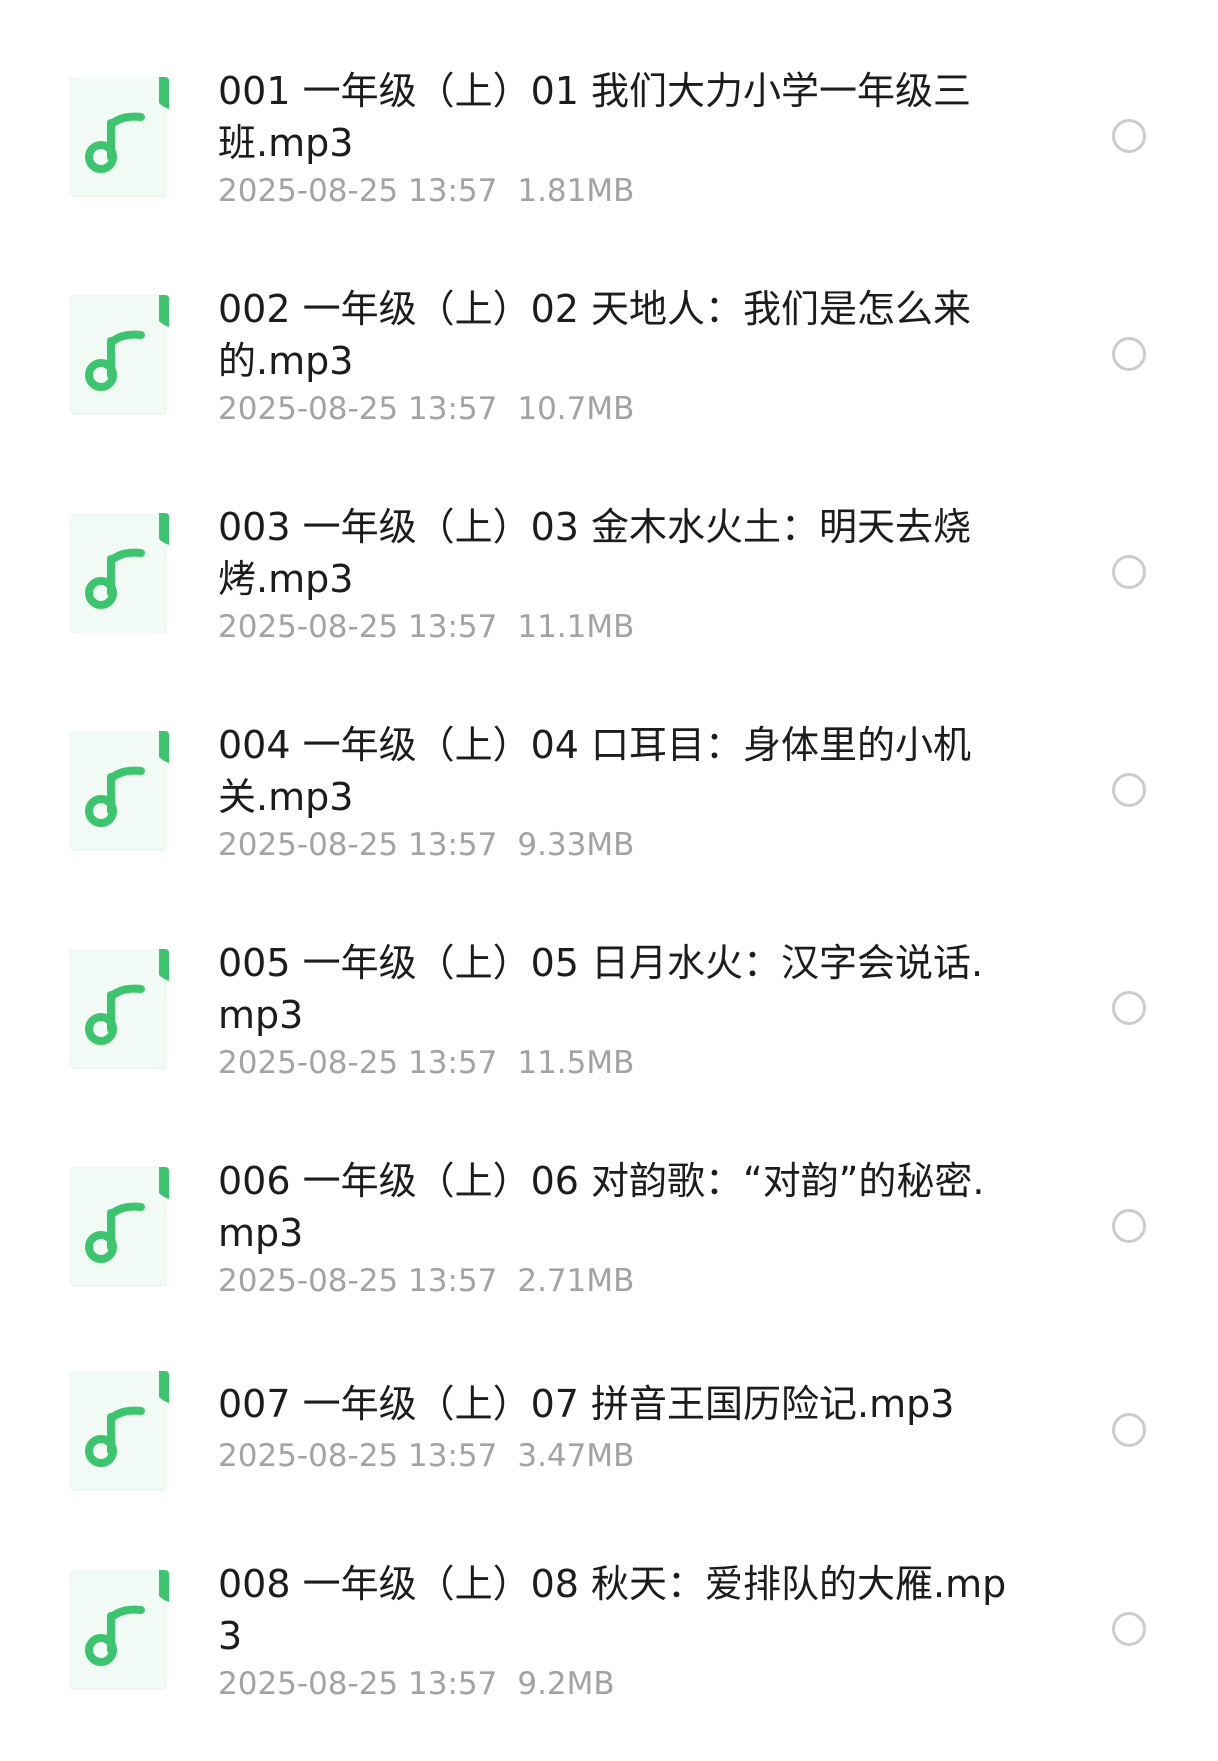  What do you see at coordinates (601, 989) in the screenshot?
I see `file-name: 005 一年级（上）05 日月水火：汉字会说话.mp3` at bounding box center [601, 989].